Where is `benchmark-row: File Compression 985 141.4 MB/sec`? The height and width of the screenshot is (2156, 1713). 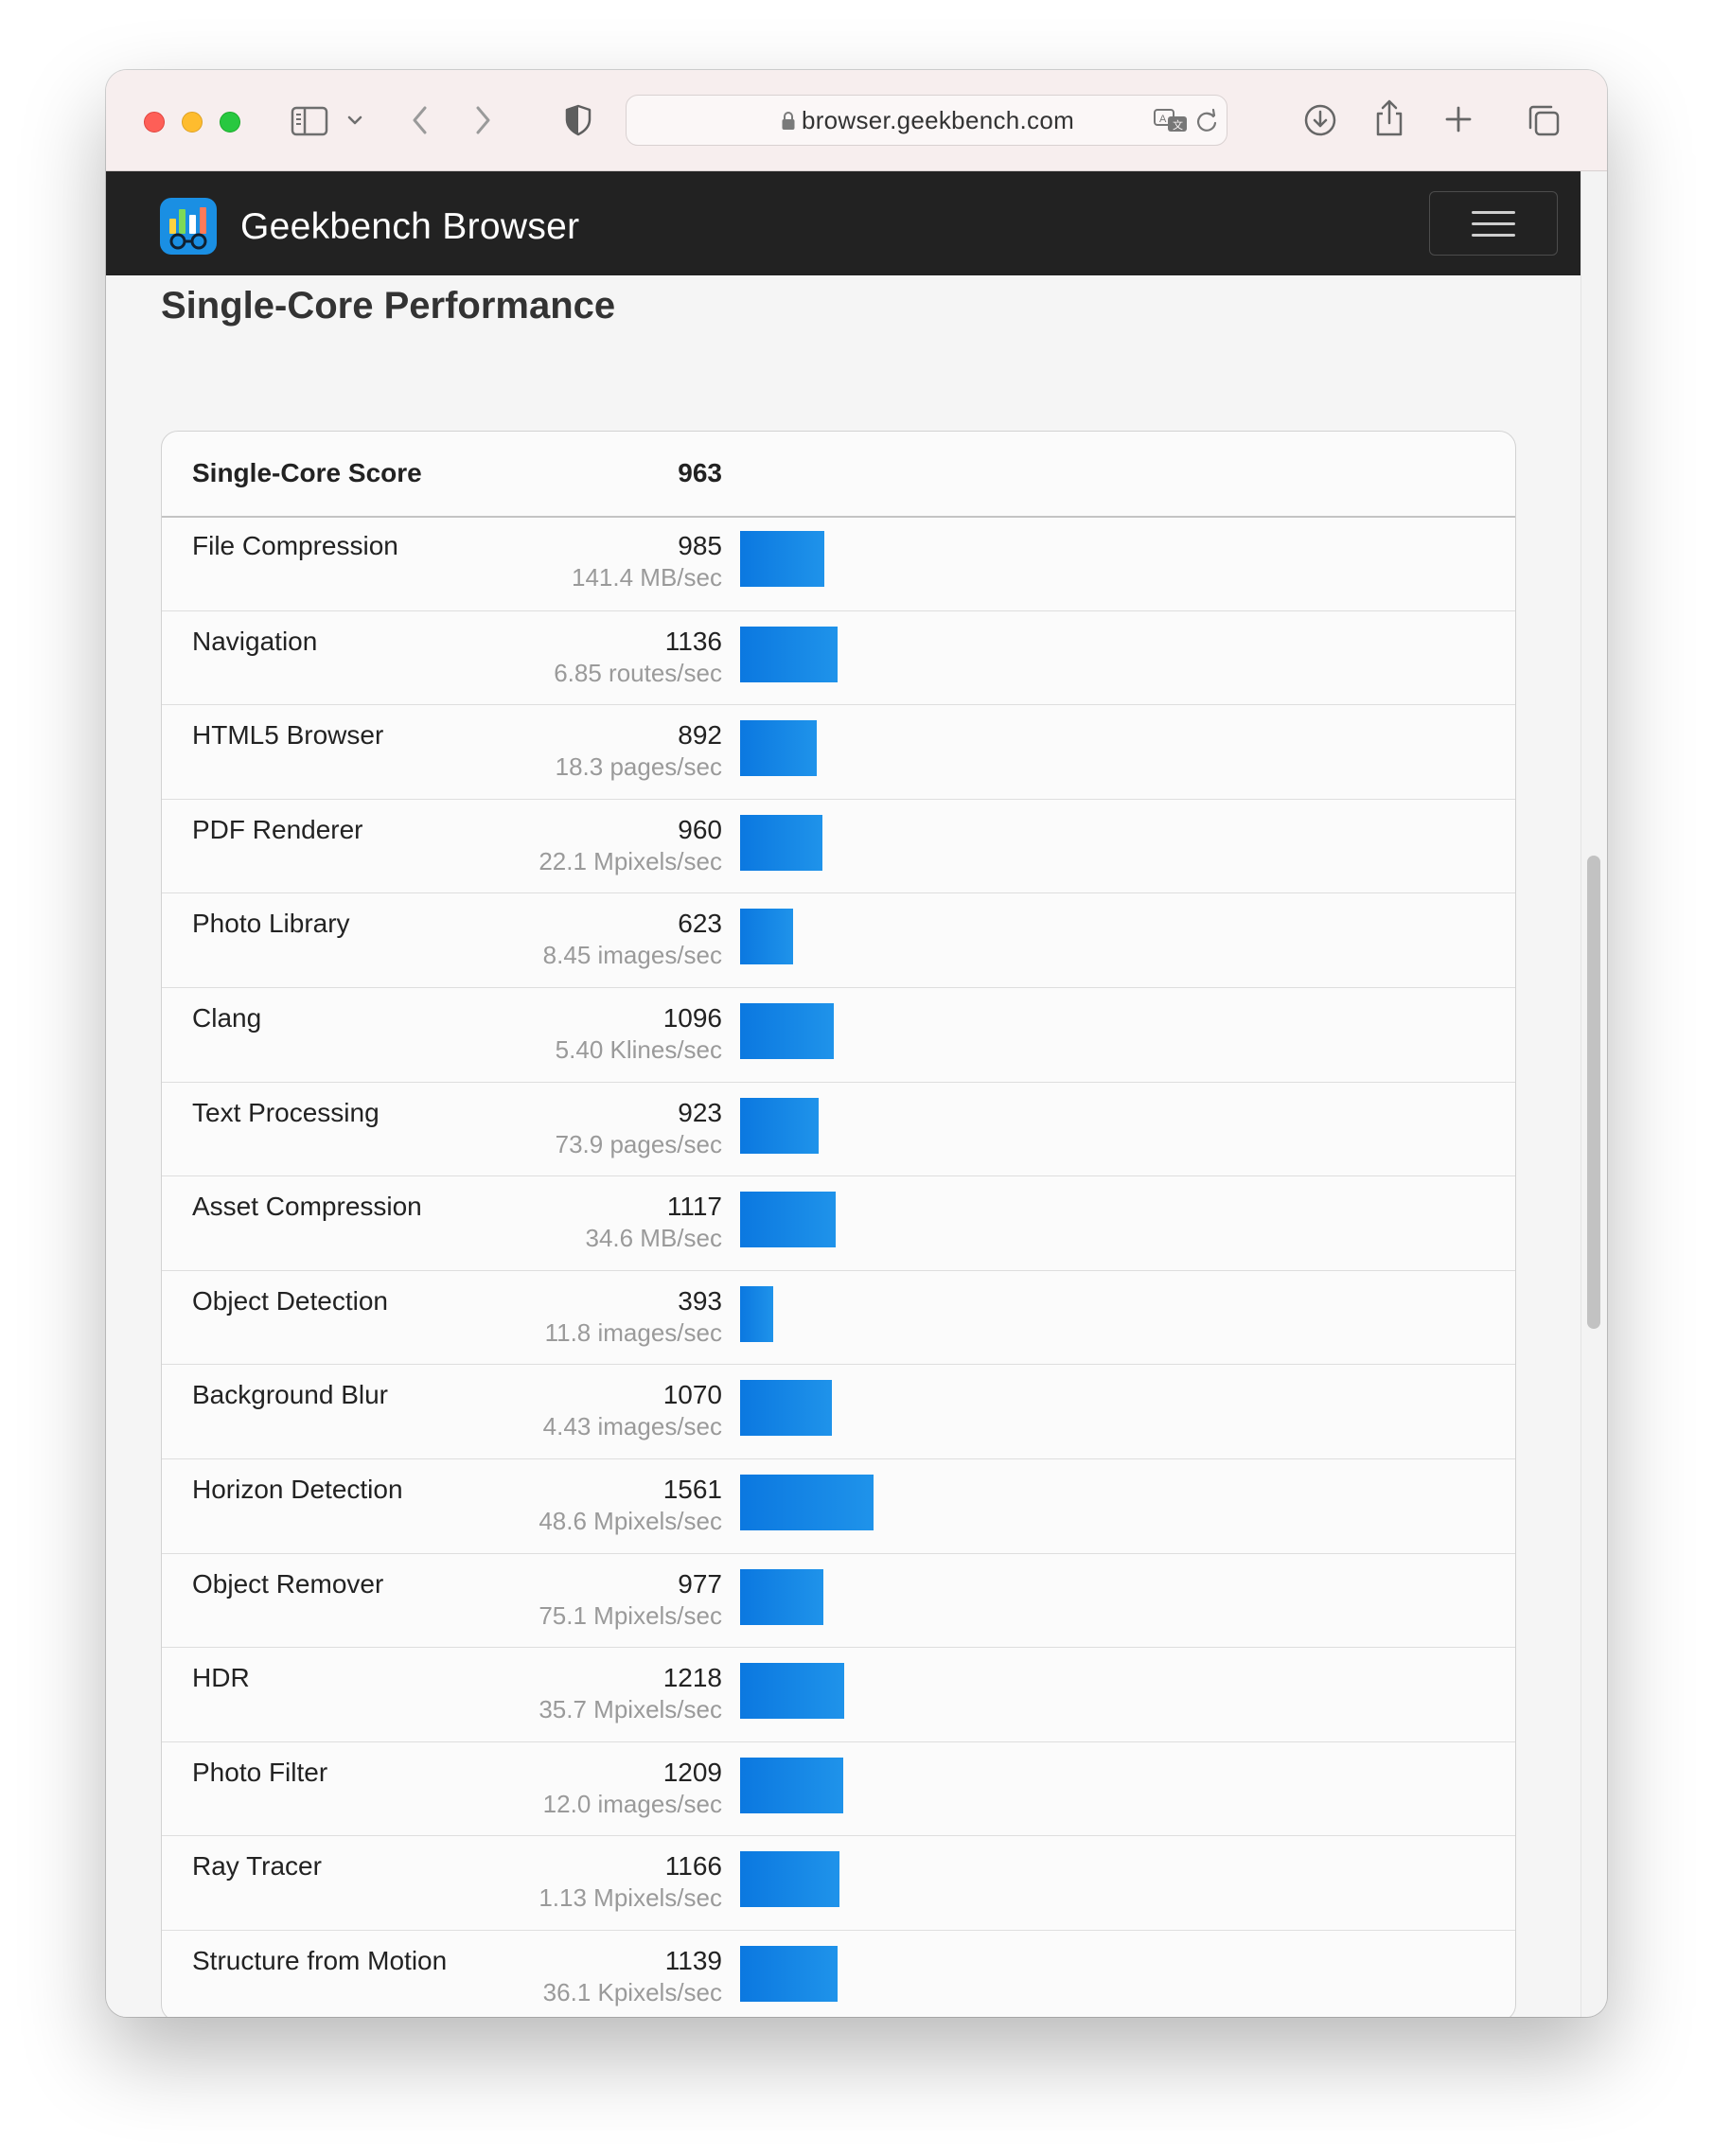 benchmark-row: File Compression 985 141.4 MB/sec is located at coordinates (839, 563).